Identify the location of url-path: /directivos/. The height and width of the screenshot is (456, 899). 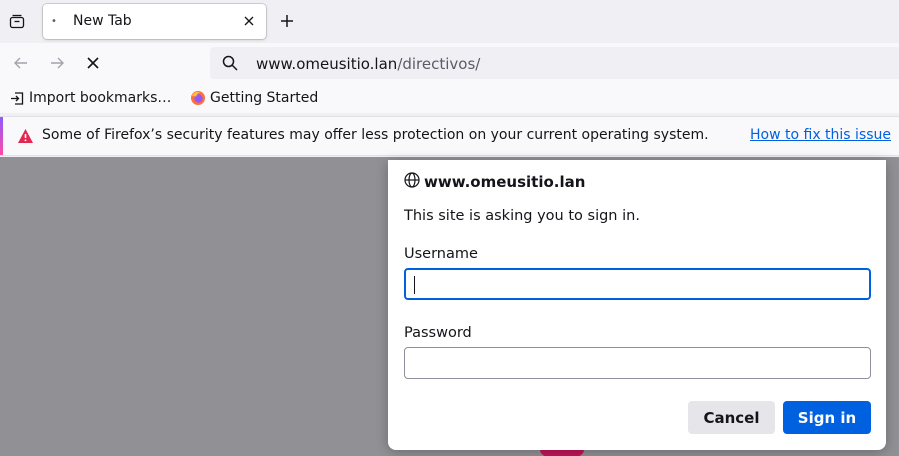
(439, 64).